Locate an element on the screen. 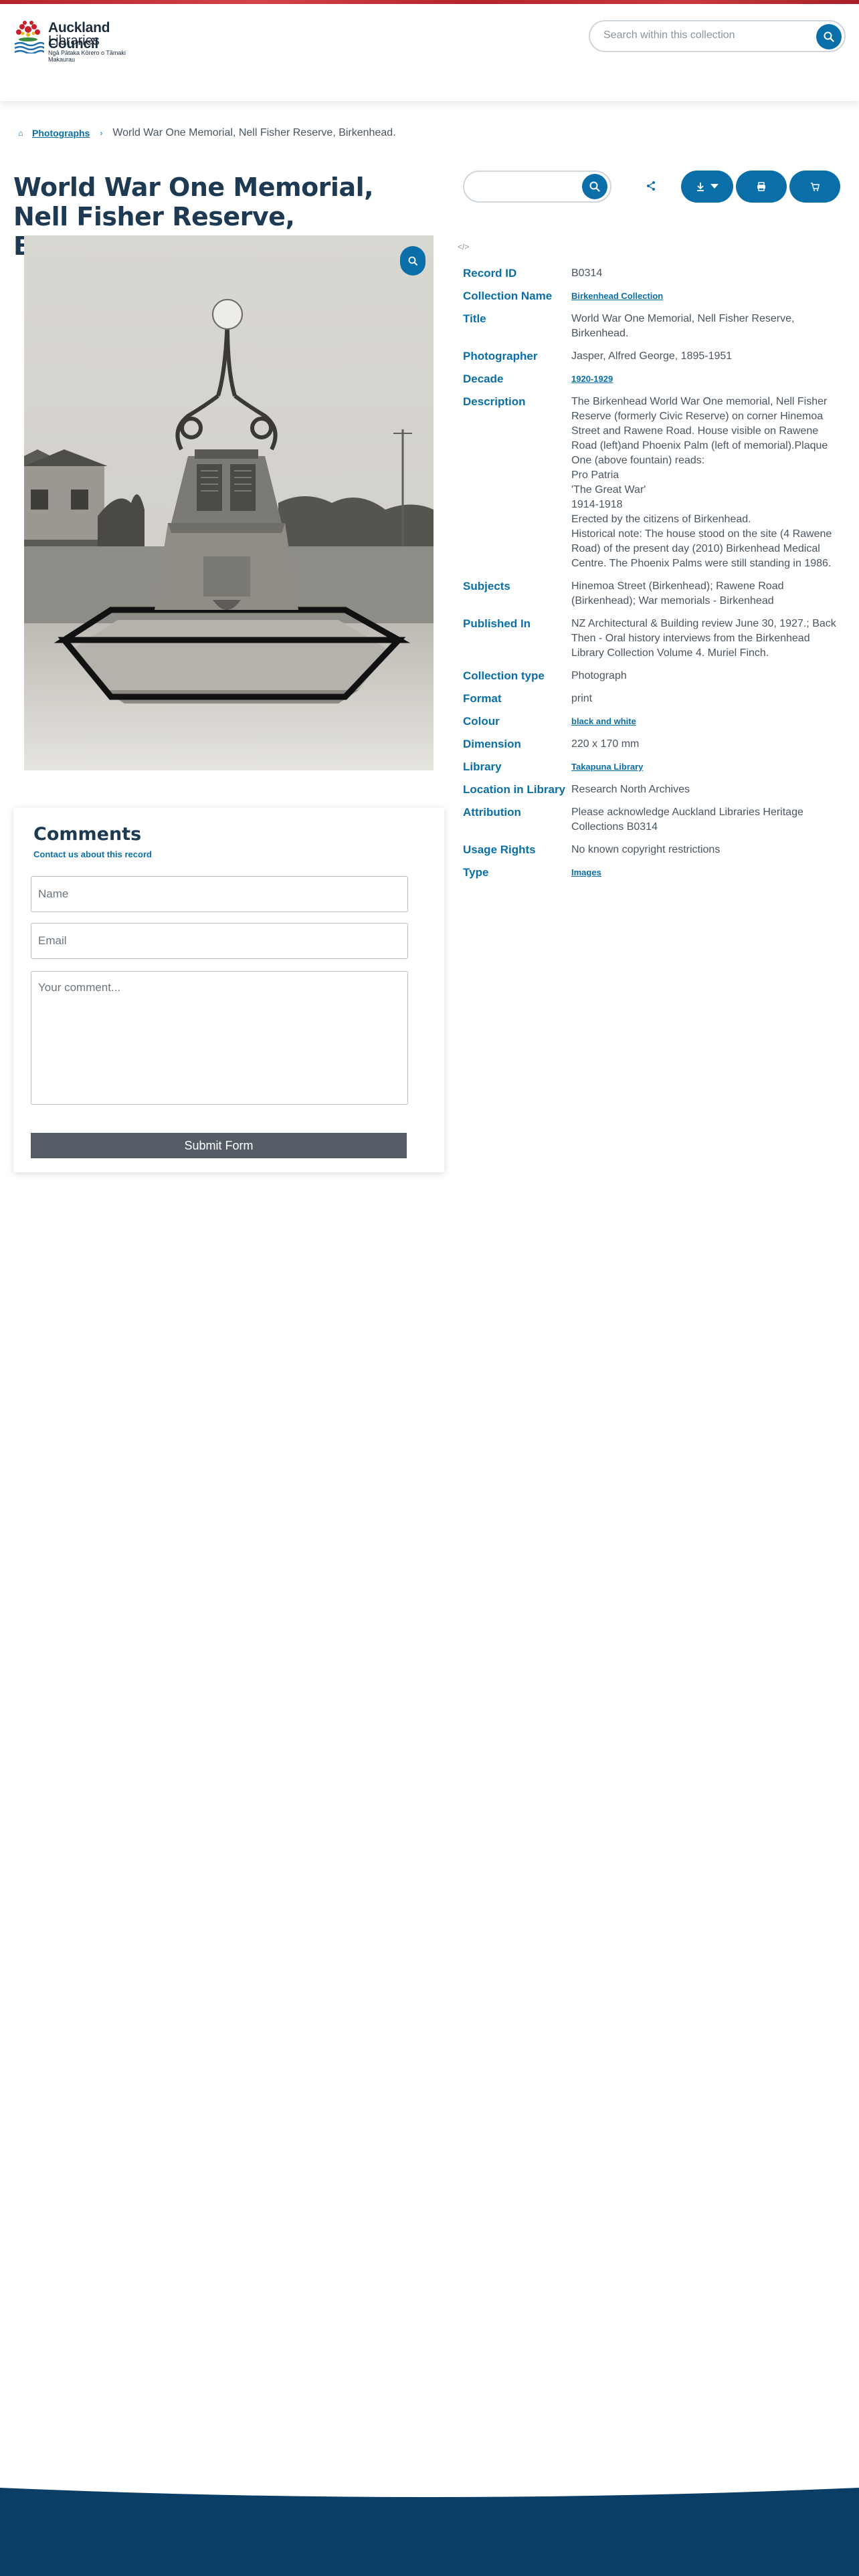 This screenshot has width=859, height=2576. detail-label: Description is located at coordinates (494, 401).